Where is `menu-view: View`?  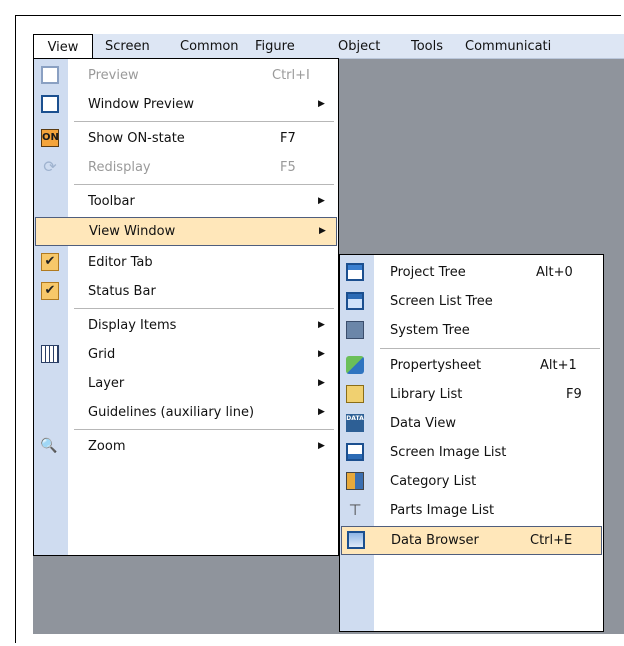 menu-view: View is located at coordinates (63, 46).